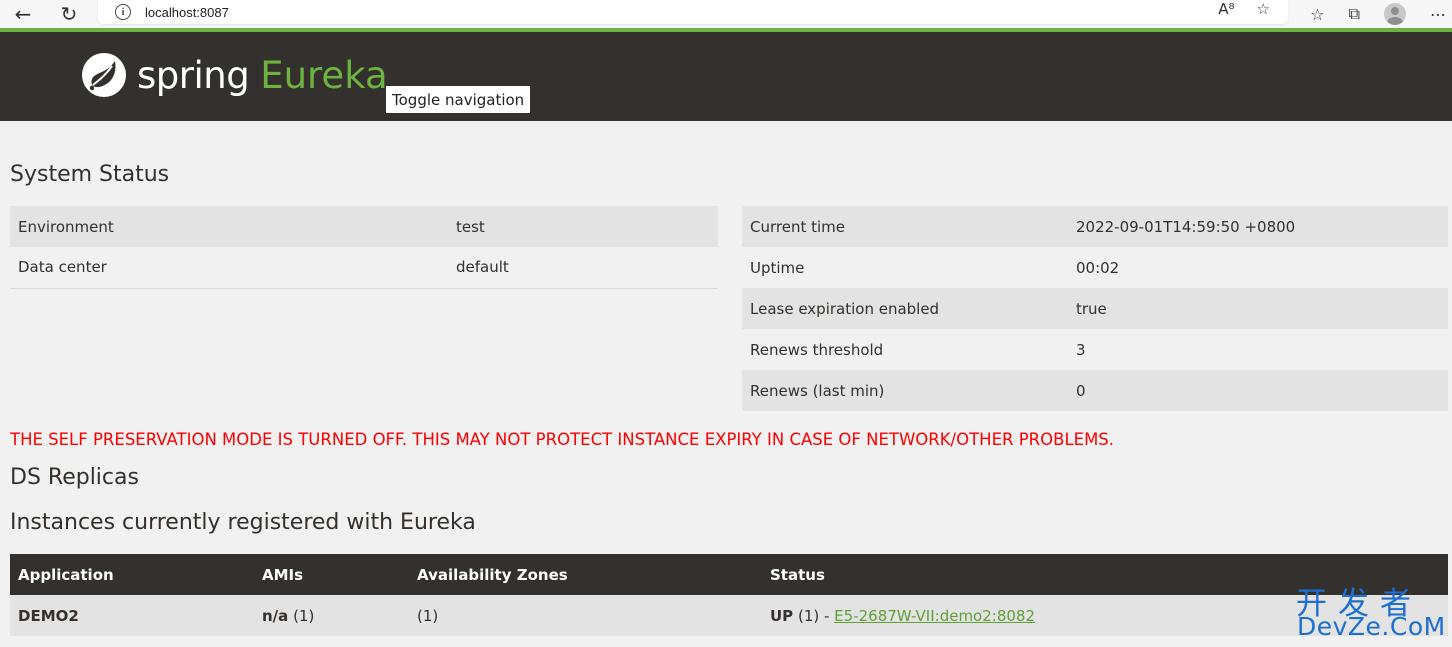 The width and height of the screenshot is (1452, 647). I want to click on table-row: Environment test, so click(364, 226).